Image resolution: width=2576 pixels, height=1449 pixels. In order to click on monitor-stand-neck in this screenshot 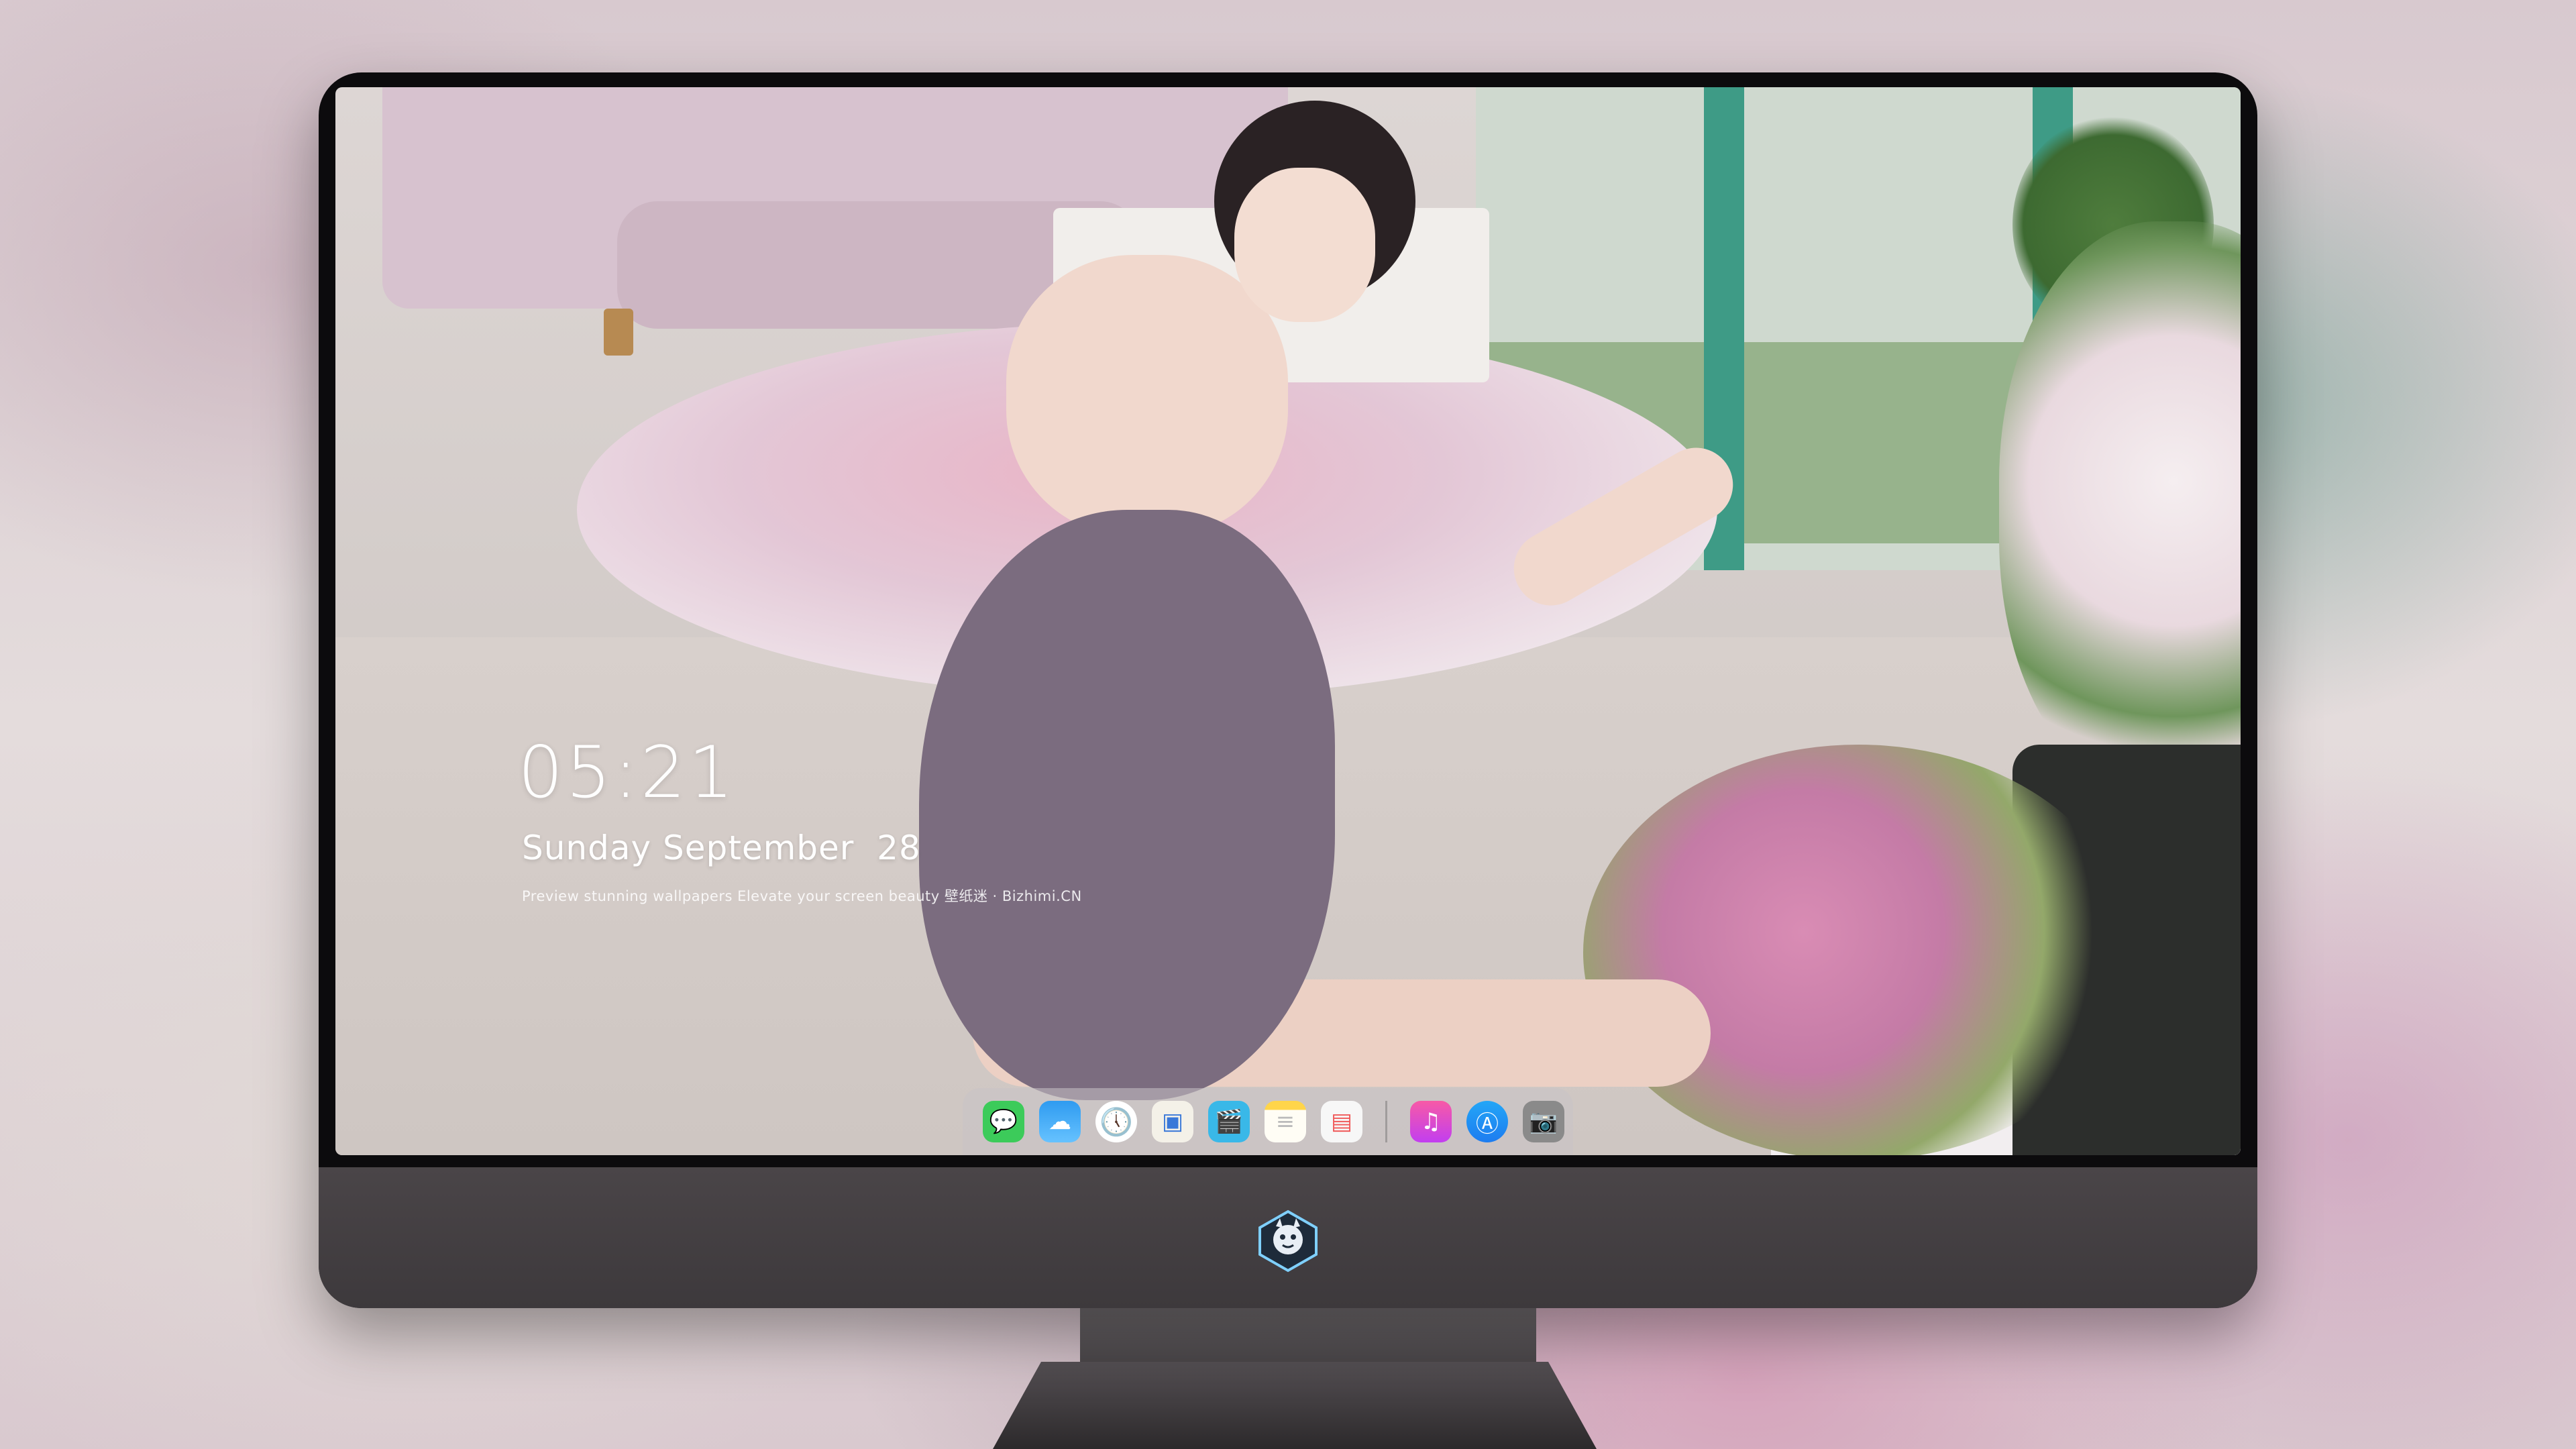, I will do `click(1308, 1335)`.